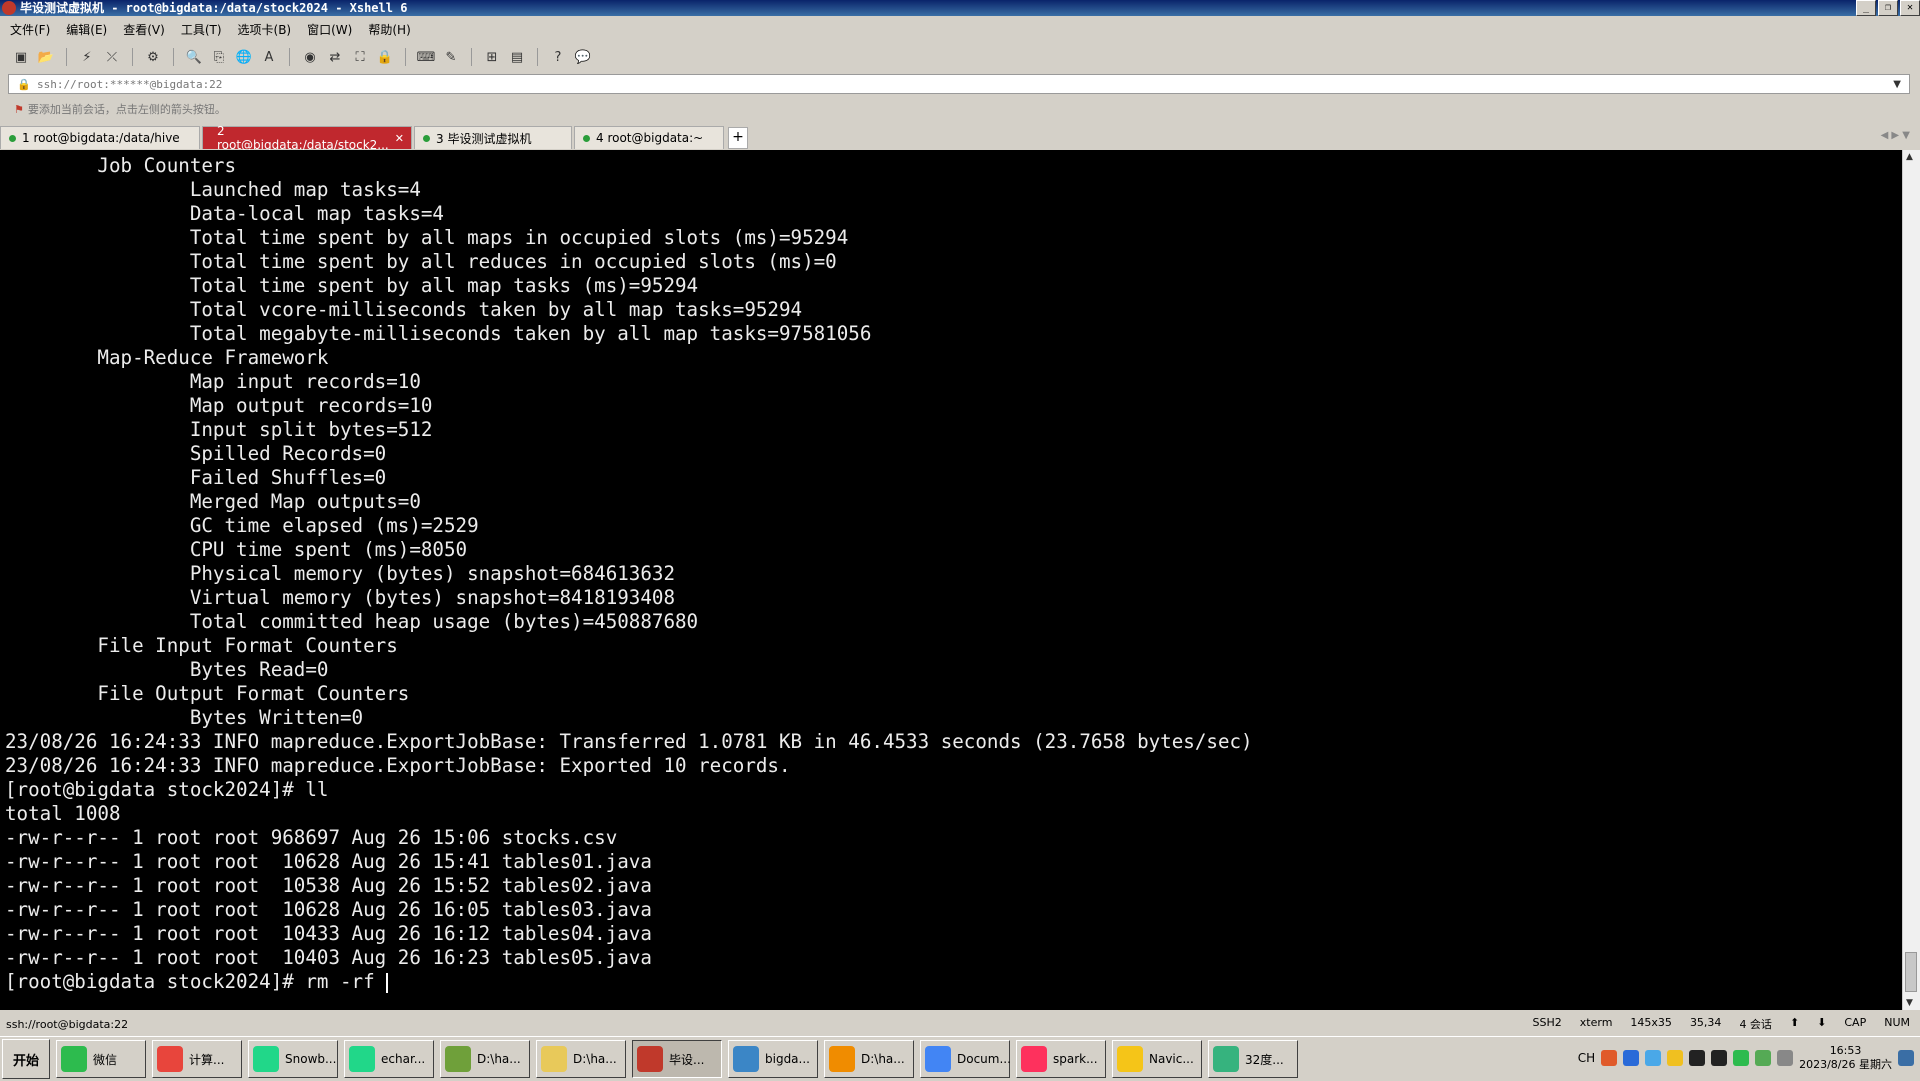 Image resolution: width=1920 pixels, height=1081 pixels. What do you see at coordinates (517, 57) in the screenshot?
I see `layout-icon: ▤` at bounding box center [517, 57].